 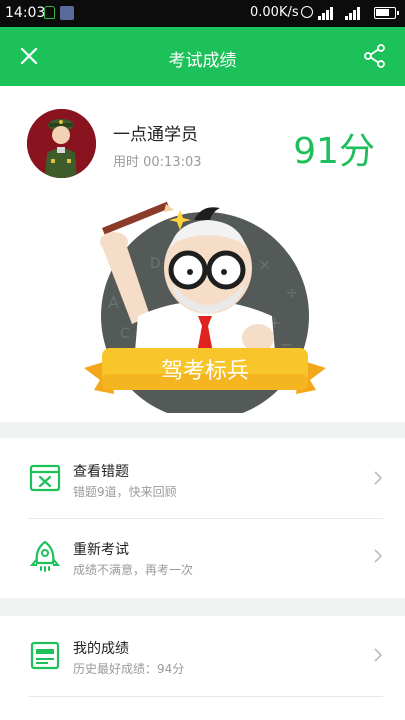 What do you see at coordinates (155, 264) in the screenshot?
I see `svg-text: D` at bounding box center [155, 264].